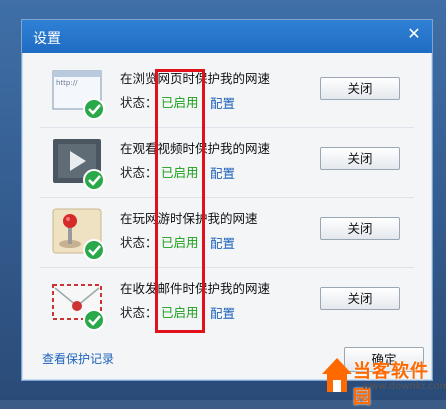 Image resolution: width=446 pixels, height=409 pixels. I want to click on watermark: 当客软件园 www.downkr.com, so click(382, 381).